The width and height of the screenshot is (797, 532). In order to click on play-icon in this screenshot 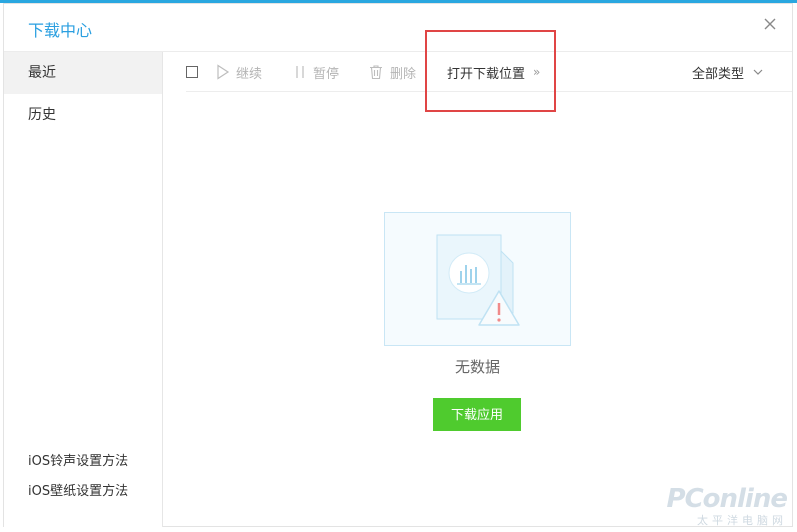, I will do `click(223, 72)`.